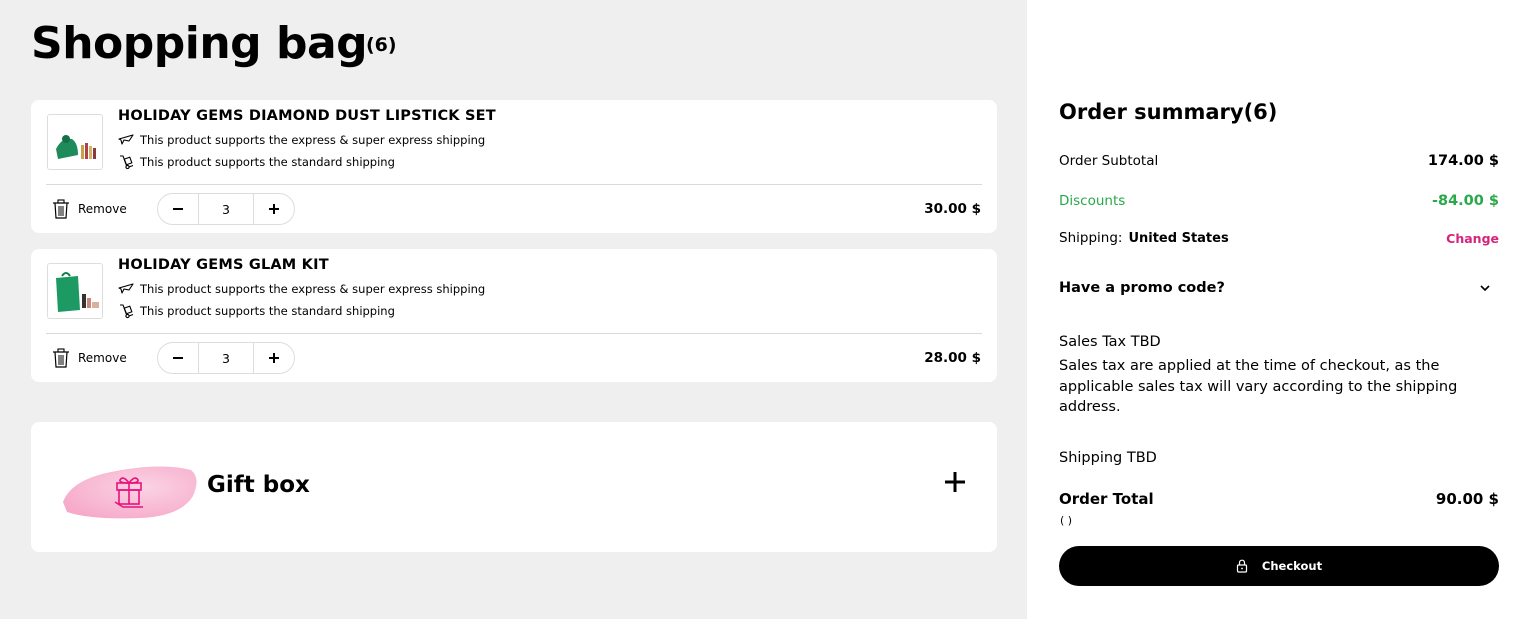 The height and width of the screenshot is (619, 1513). Describe the element at coordinates (1109, 161) in the screenshot. I see `subtotal-label: Order Subtotal` at that location.